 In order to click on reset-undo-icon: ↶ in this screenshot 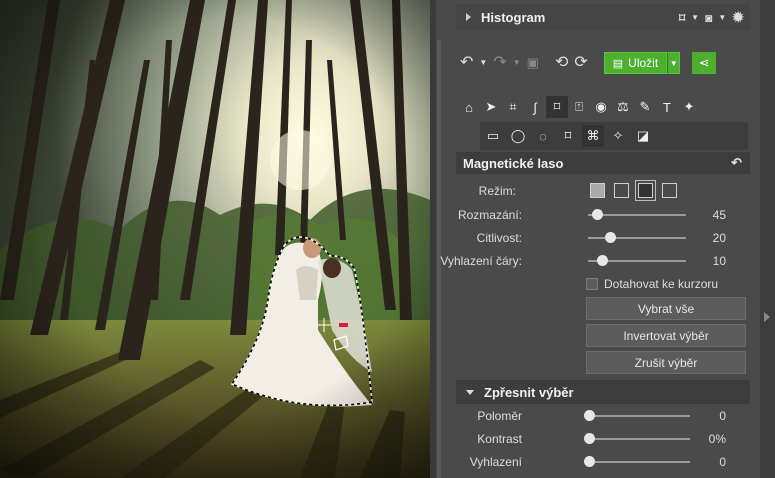, I will do `click(736, 163)`.